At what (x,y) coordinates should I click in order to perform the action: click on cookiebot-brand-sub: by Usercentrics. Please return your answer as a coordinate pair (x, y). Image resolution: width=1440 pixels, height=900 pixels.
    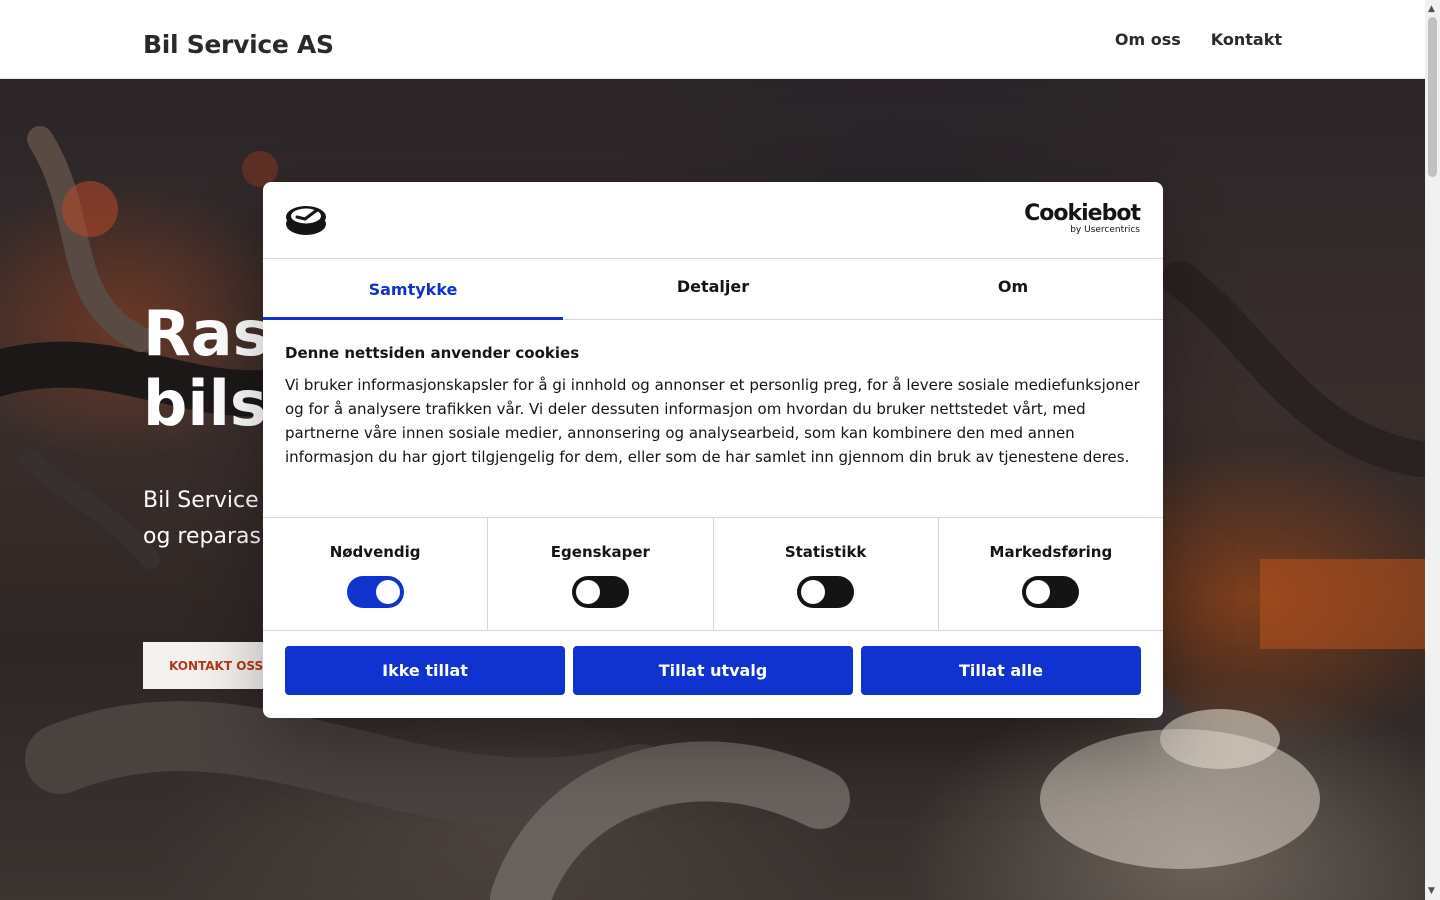
    Looking at the image, I should click on (1105, 230).